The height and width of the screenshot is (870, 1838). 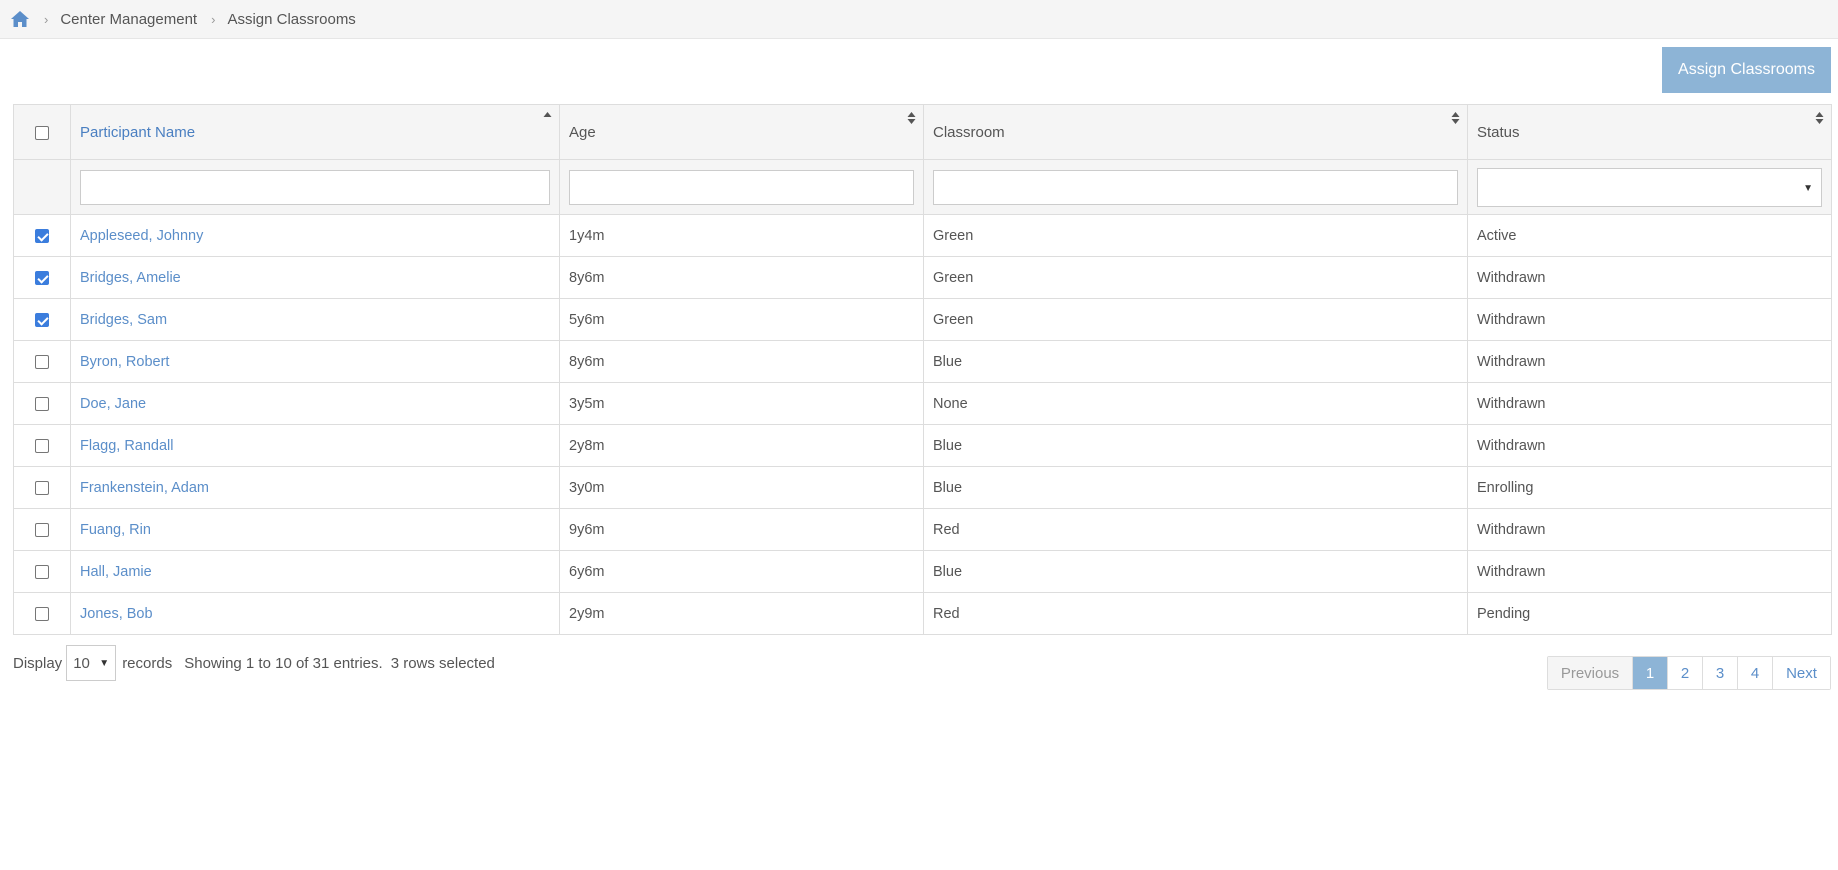 What do you see at coordinates (38, 663) in the screenshot?
I see `display-label: Display` at bounding box center [38, 663].